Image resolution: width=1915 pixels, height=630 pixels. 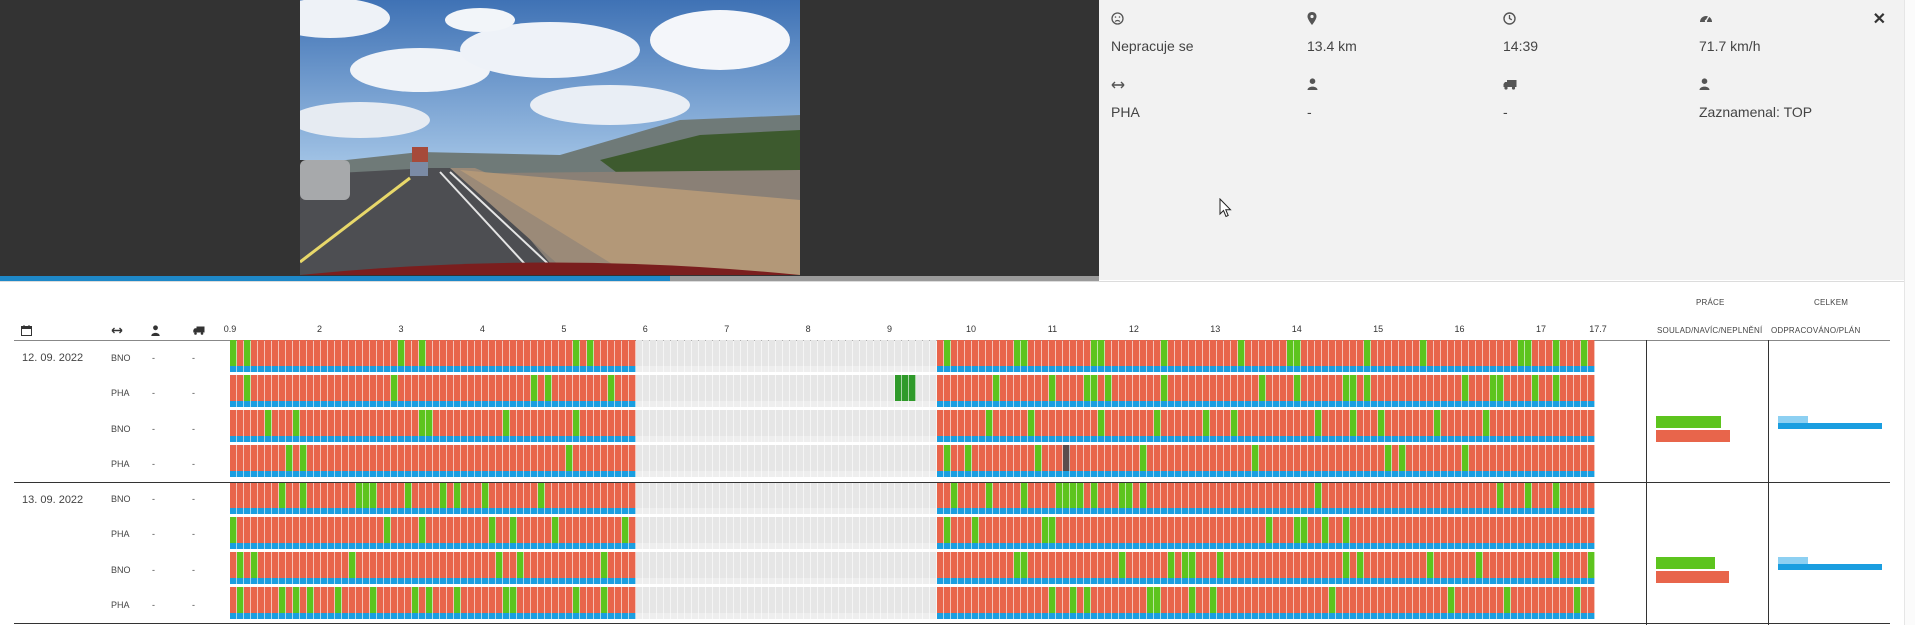 What do you see at coordinates (26, 332) in the screenshot?
I see `calendar-icon` at bounding box center [26, 332].